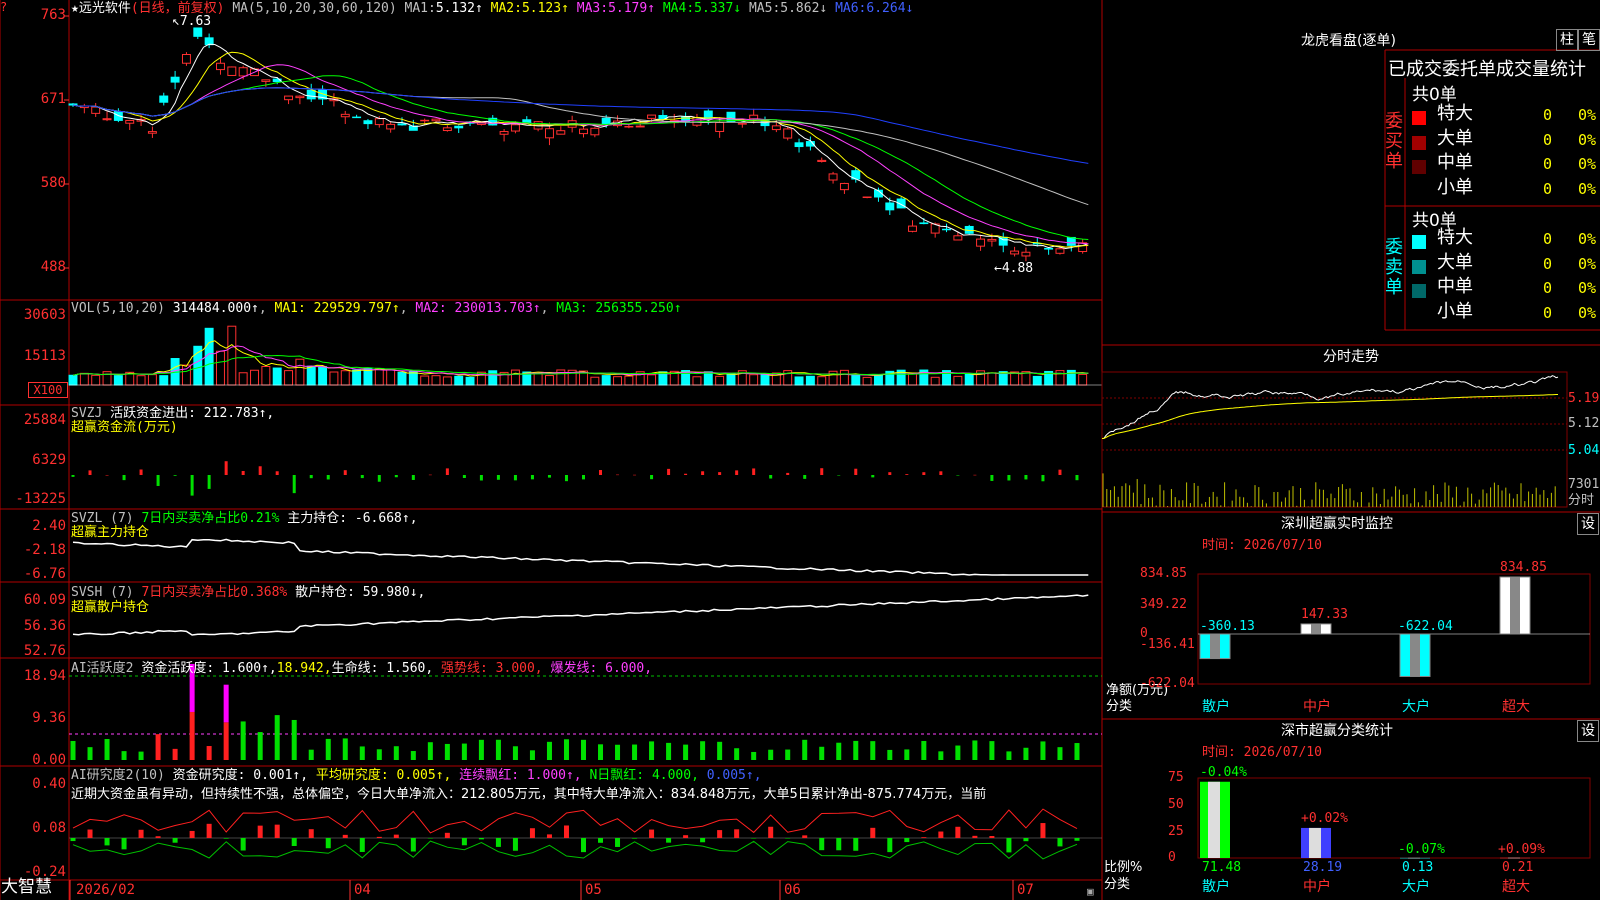 This screenshot has height=900, width=1600. Describe the element at coordinates (105, 8) in the screenshot. I see `stock-name: 远光软件` at that location.